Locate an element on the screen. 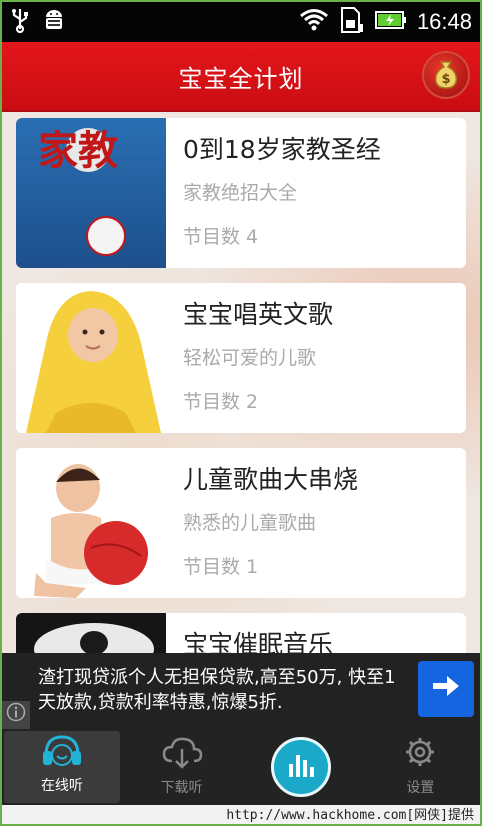 The height and width of the screenshot is (826, 482). program-title: 宝宝催眠音乐 is located at coordinates (258, 641).